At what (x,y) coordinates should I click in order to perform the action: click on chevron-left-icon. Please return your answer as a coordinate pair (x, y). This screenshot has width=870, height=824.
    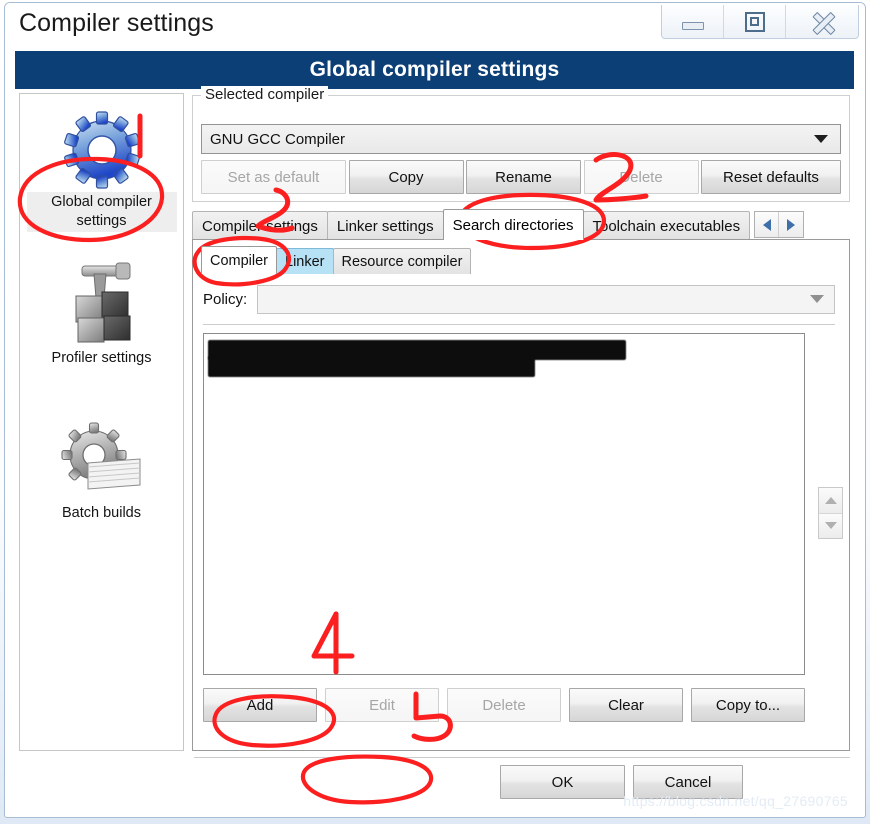
    Looking at the image, I should click on (766, 224).